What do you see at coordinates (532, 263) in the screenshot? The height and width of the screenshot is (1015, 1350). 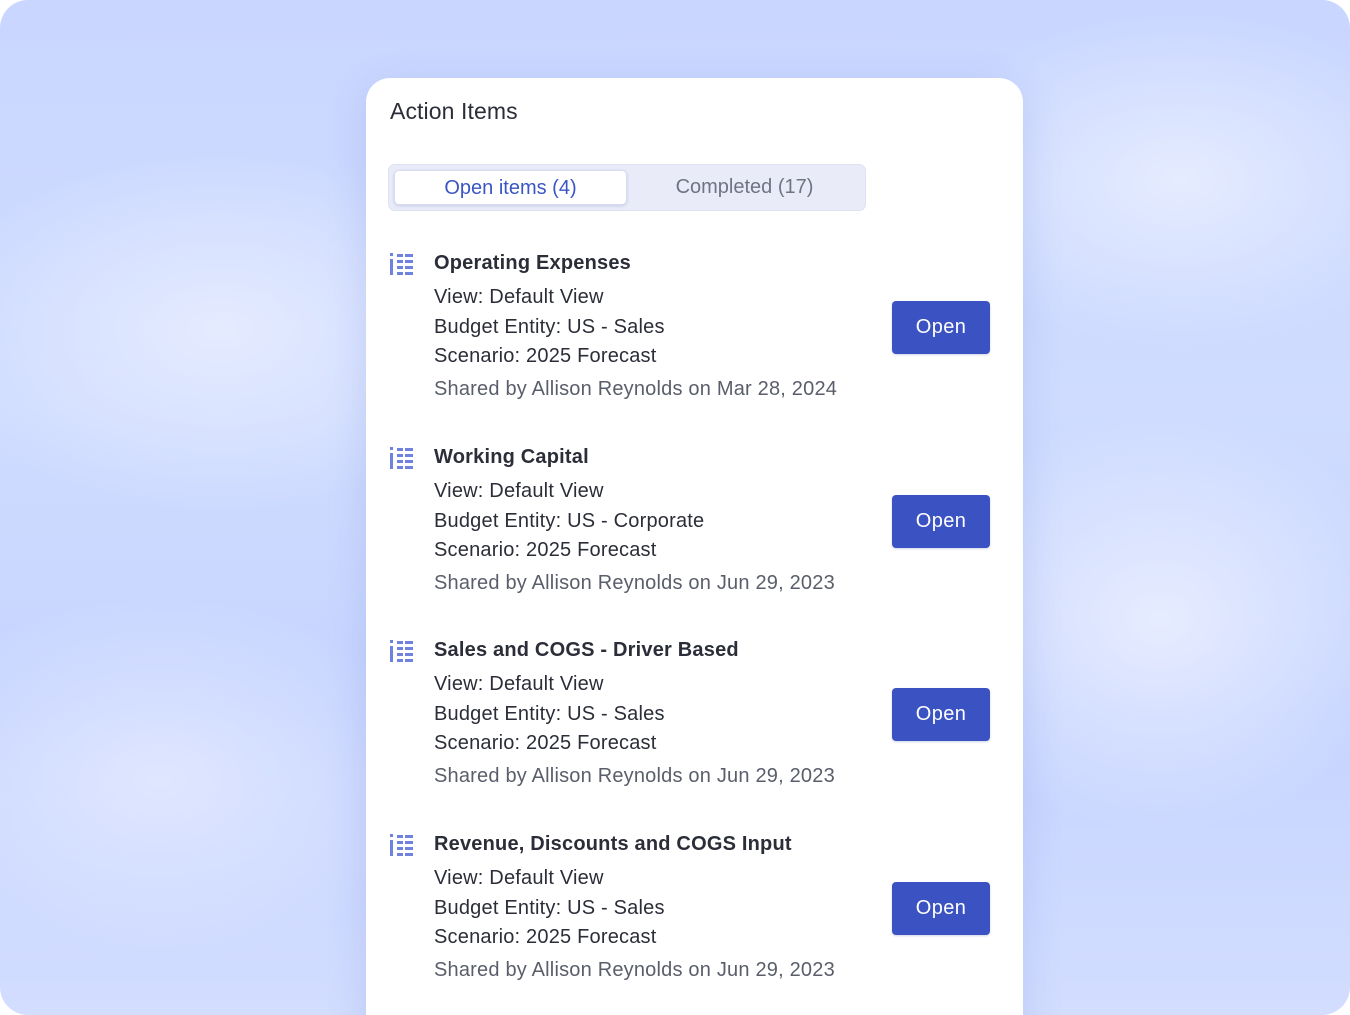 I see `item-title: Operating Expenses` at bounding box center [532, 263].